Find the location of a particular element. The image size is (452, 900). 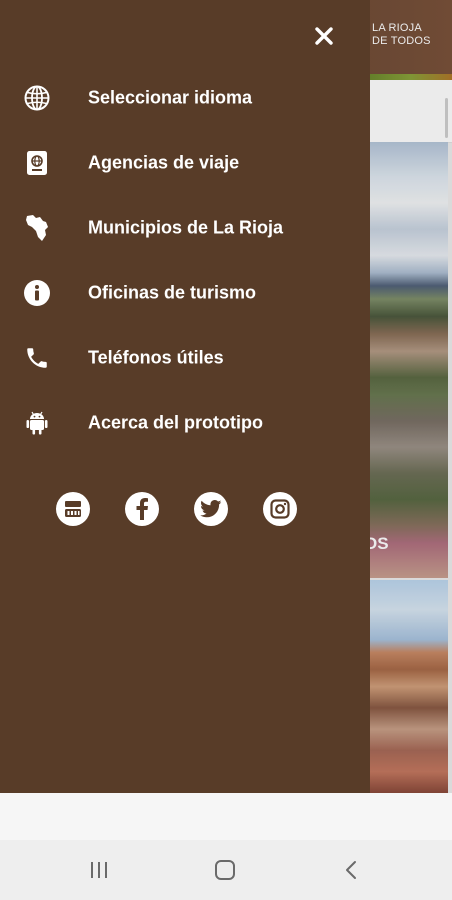

menu-item-oficinas-de-turismo: Oficinas de turismo is located at coordinates (185, 292).